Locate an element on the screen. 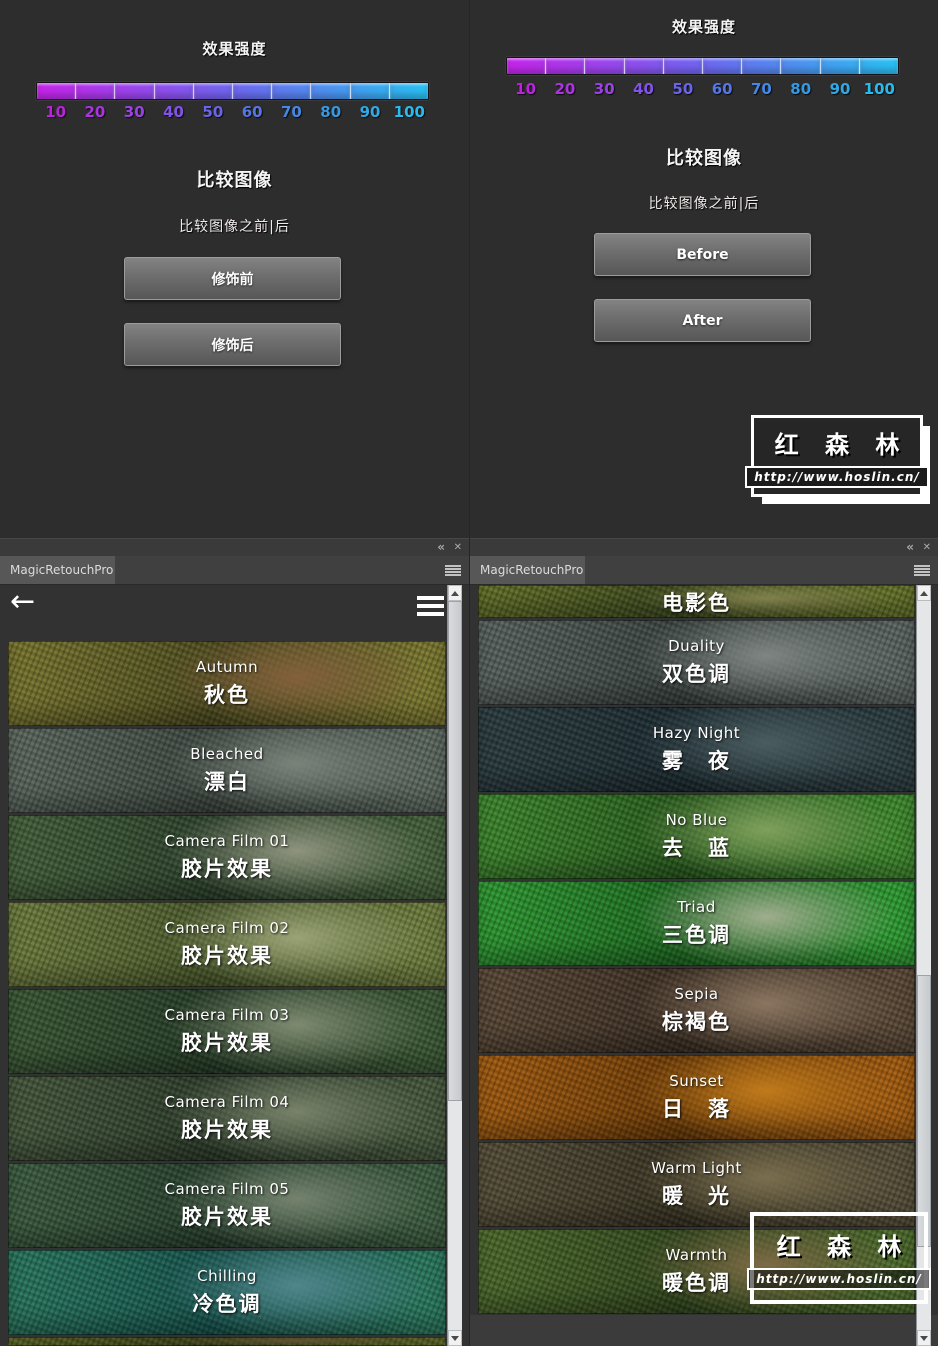 The image size is (938, 1346). preset-name-zh: 棕褐色 is located at coordinates (696, 1022).